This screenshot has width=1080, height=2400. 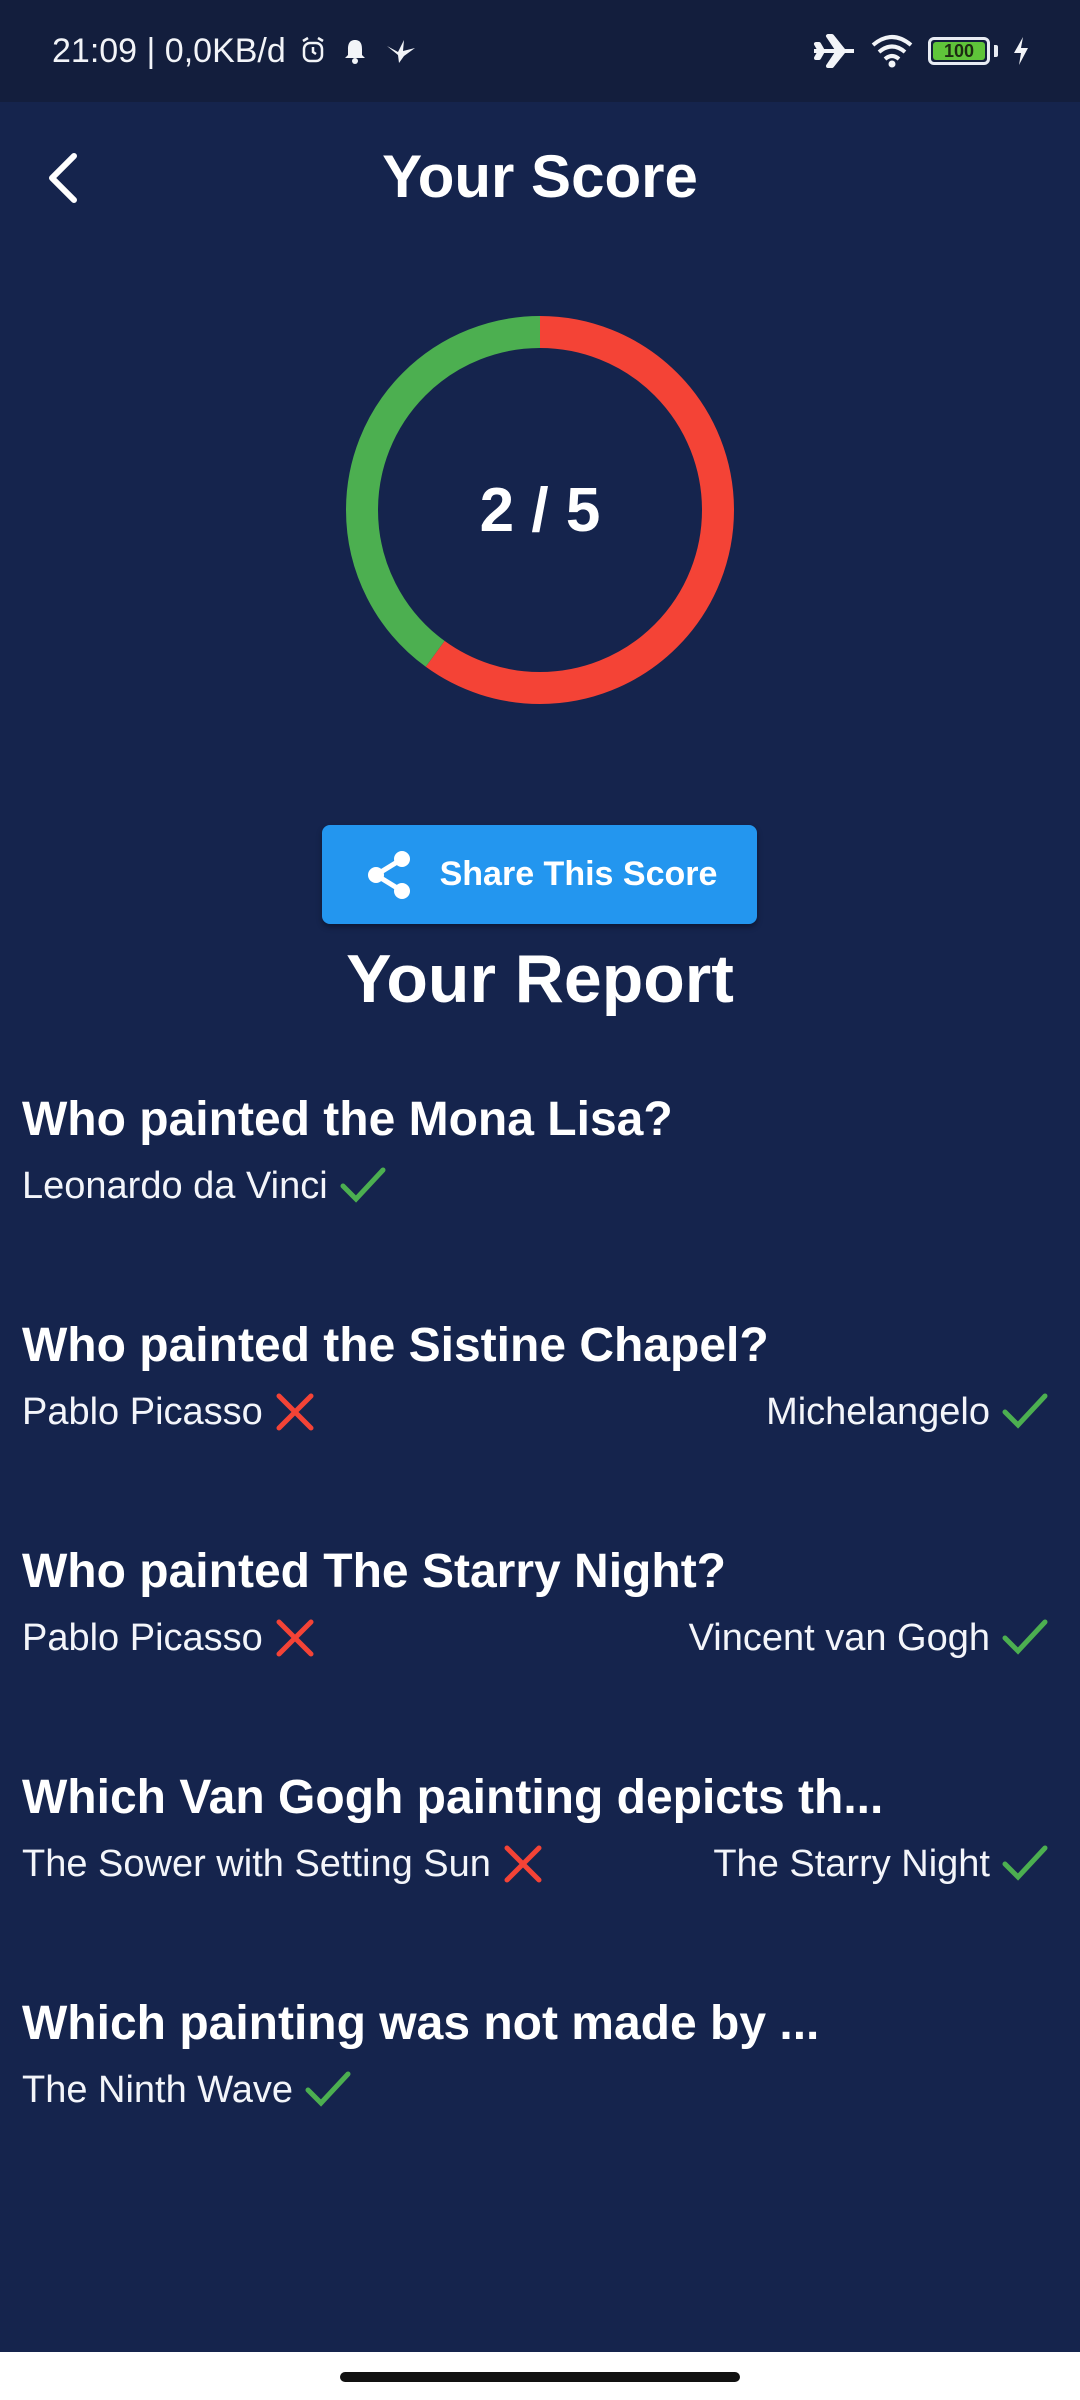 I want to click on share-score-button: Share This Score, so click(x=539, y=874).